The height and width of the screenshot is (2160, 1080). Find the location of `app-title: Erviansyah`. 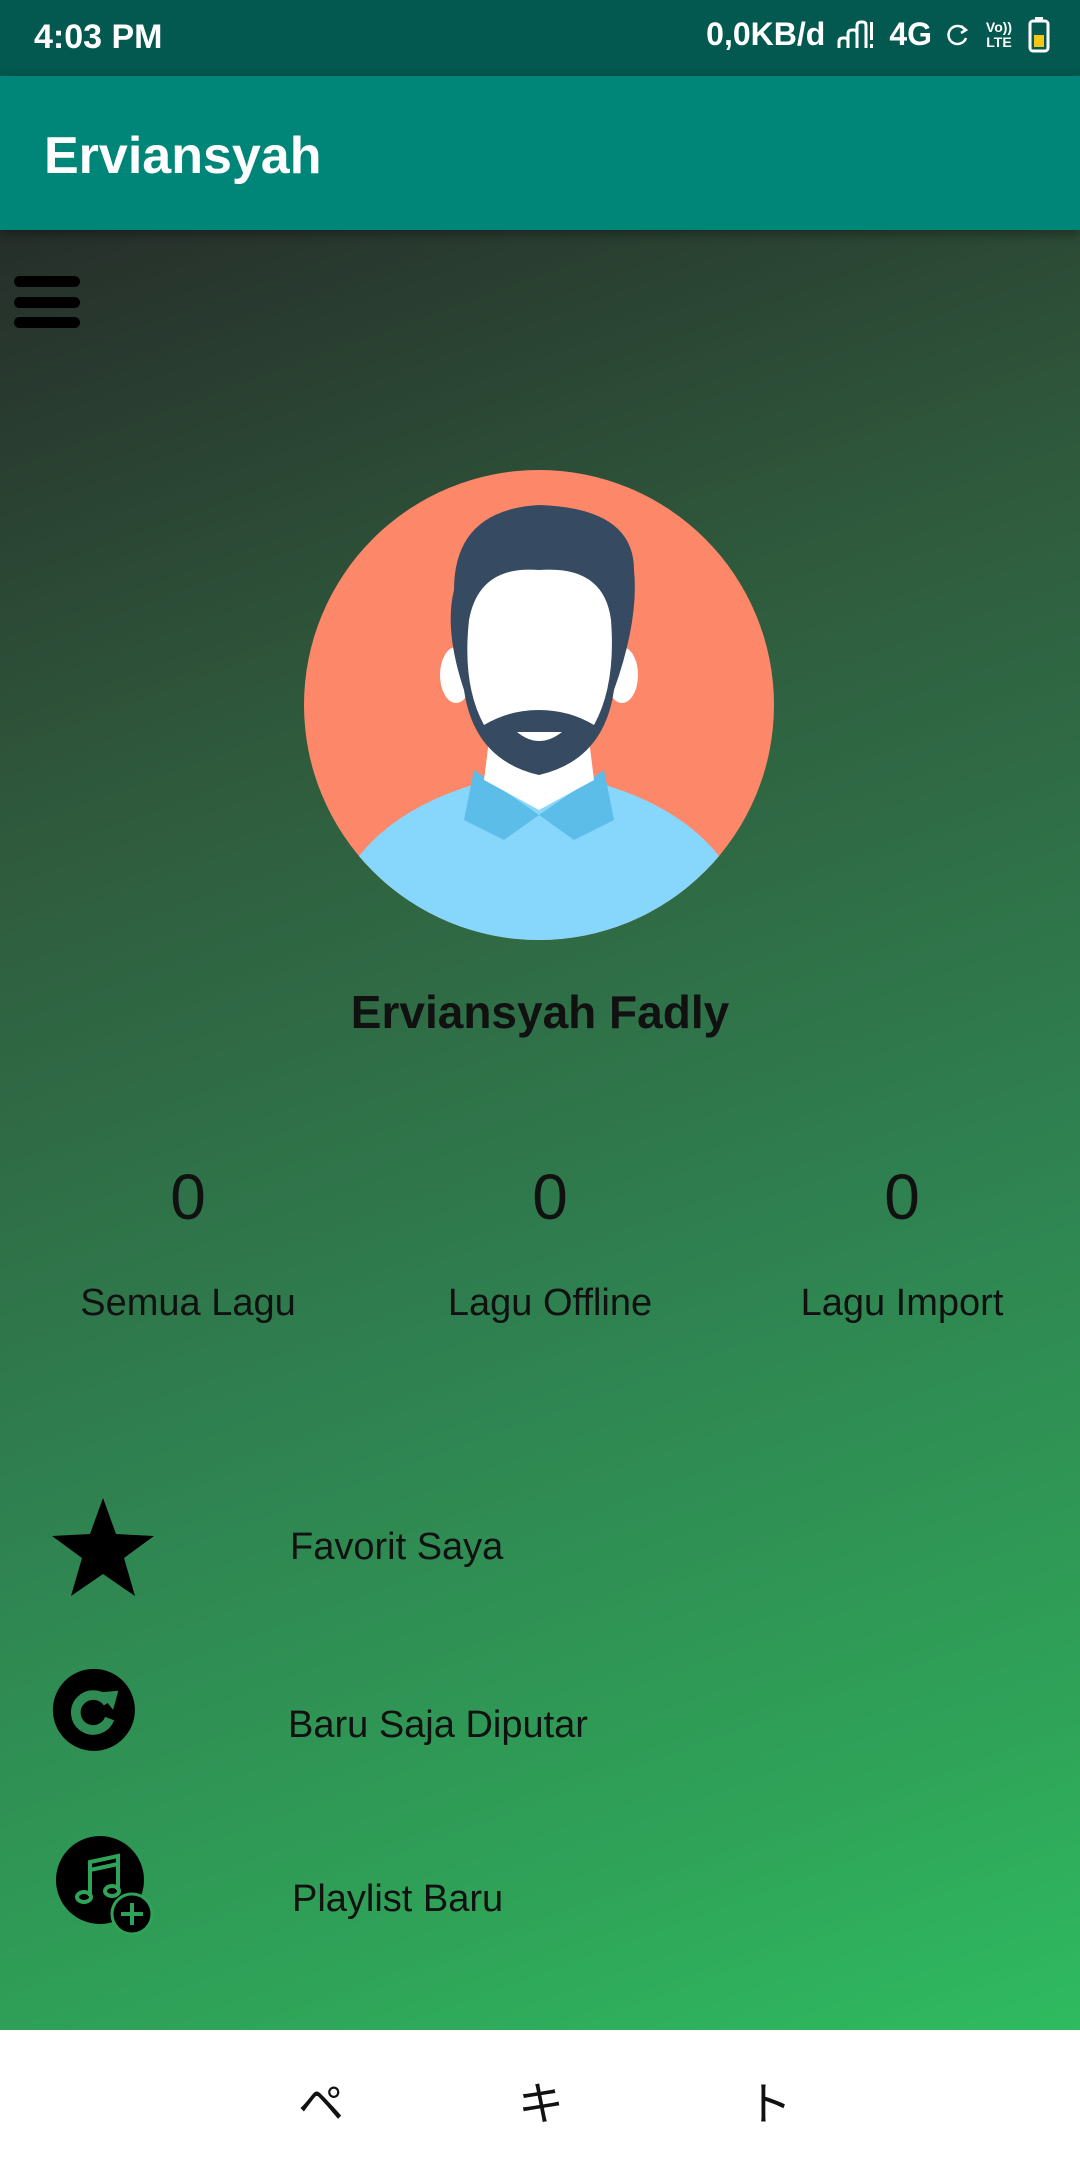

app-title: Erviansyah is located at coordinates (183, 156).